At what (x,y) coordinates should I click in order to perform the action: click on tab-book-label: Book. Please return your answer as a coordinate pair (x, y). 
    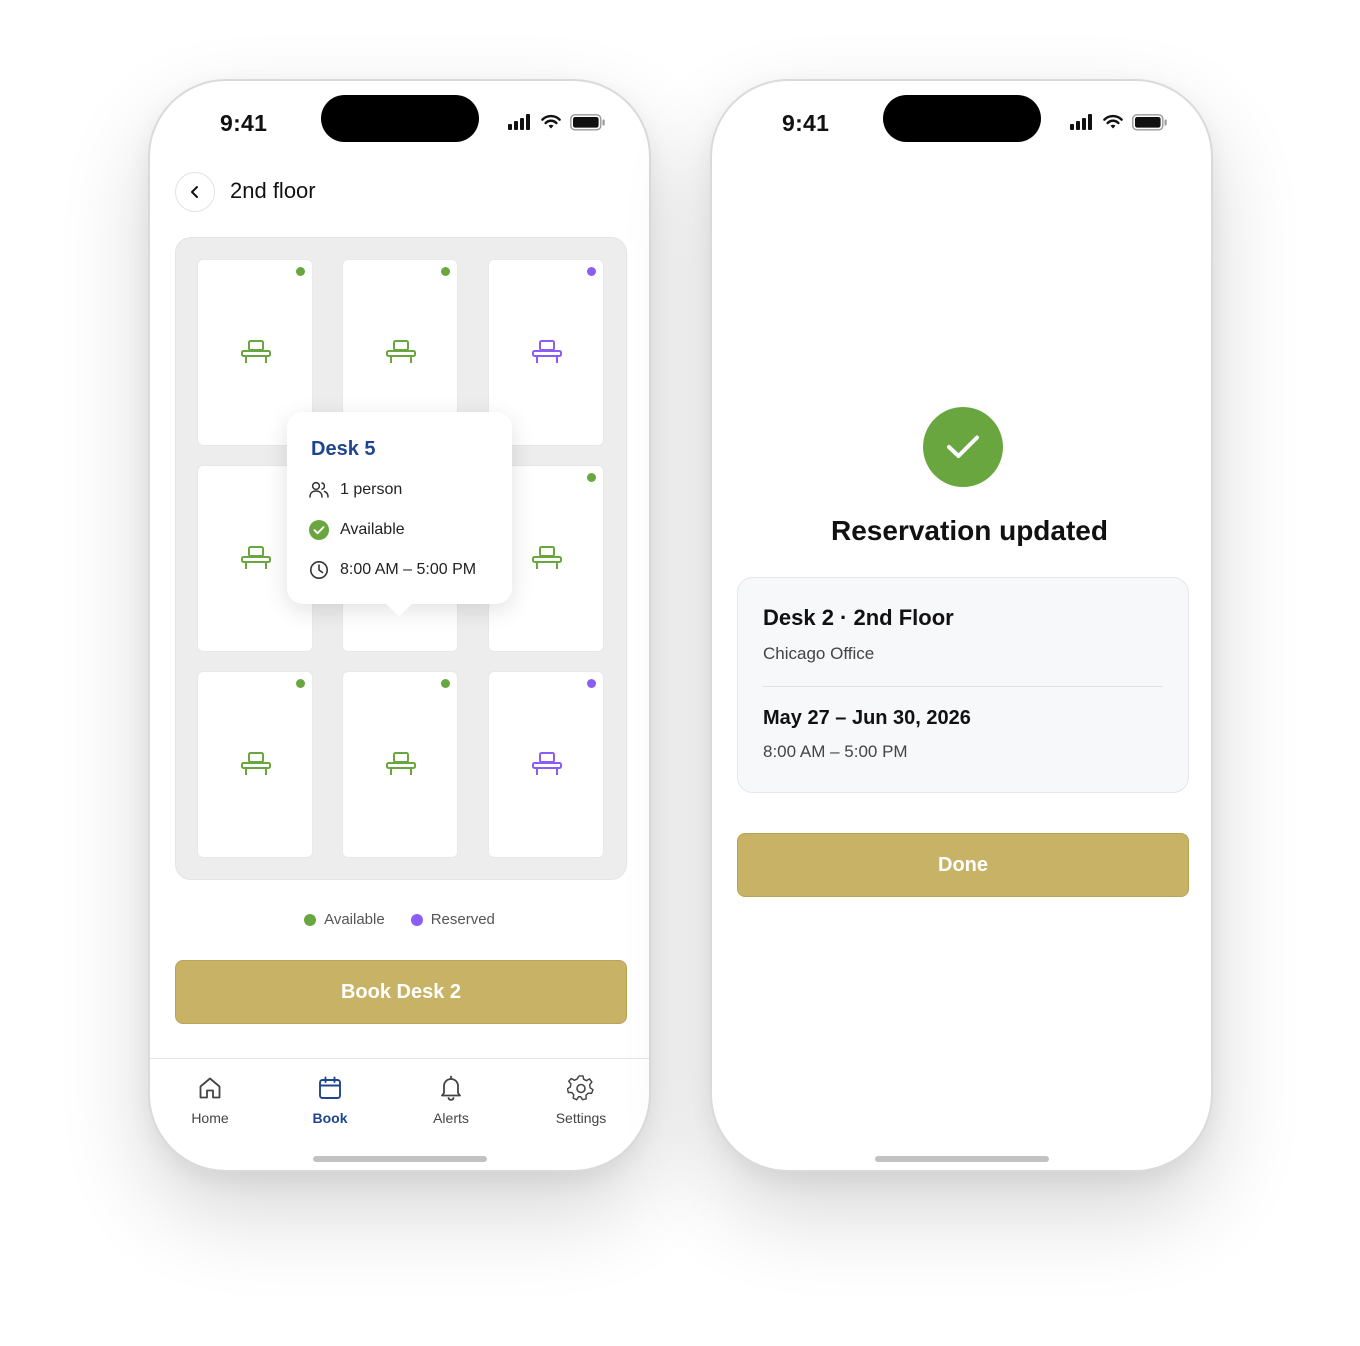
    Looking at the image, I should click on (330, 1118).